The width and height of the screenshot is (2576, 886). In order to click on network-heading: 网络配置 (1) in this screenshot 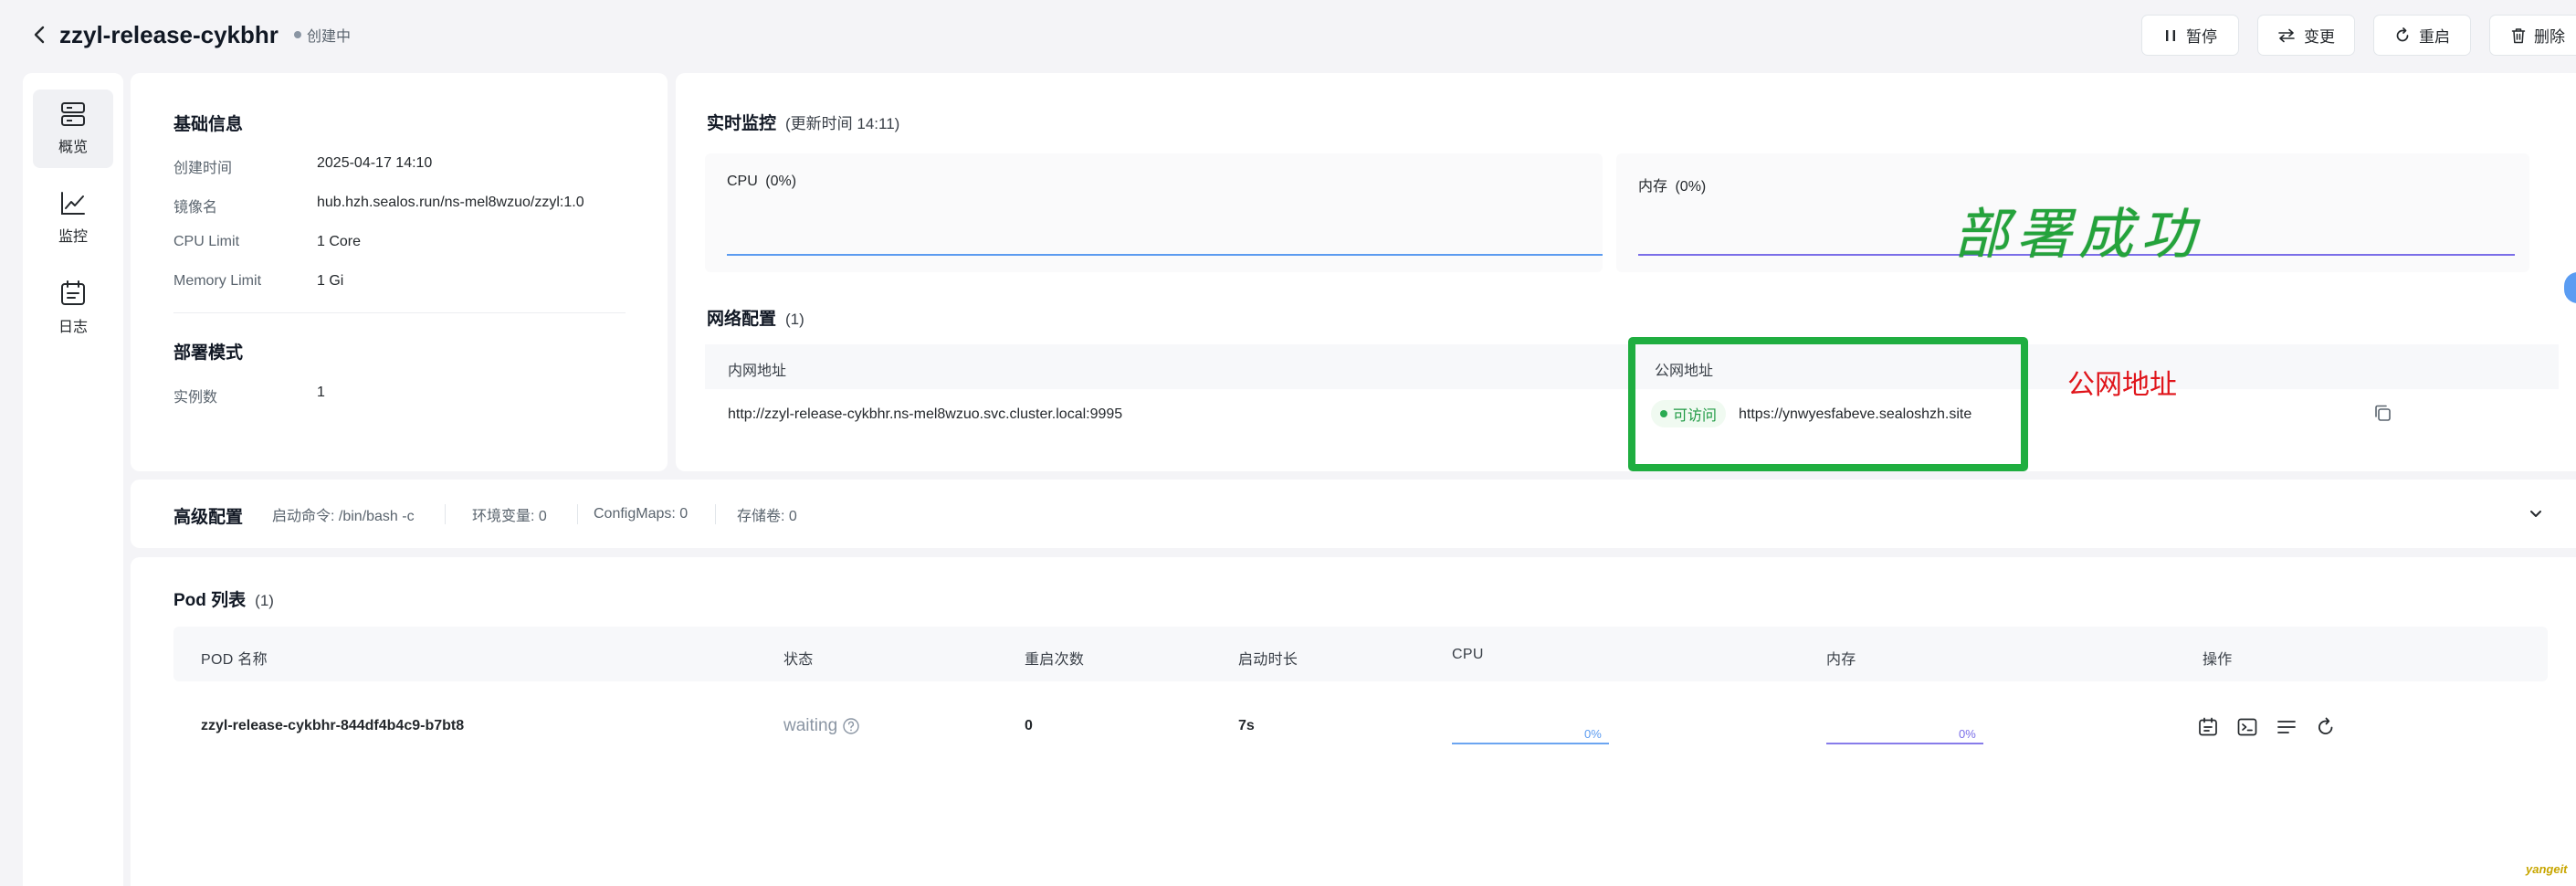, I will do `click(755, 317)`.